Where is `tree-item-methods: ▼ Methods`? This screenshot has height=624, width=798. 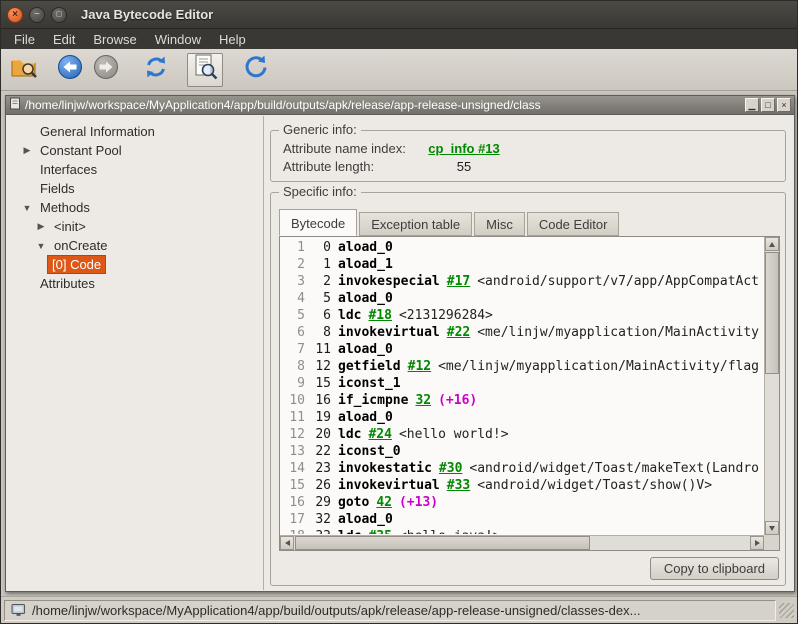
tree-item-methods: ▼ Methods is located at coordinates (135, 207).